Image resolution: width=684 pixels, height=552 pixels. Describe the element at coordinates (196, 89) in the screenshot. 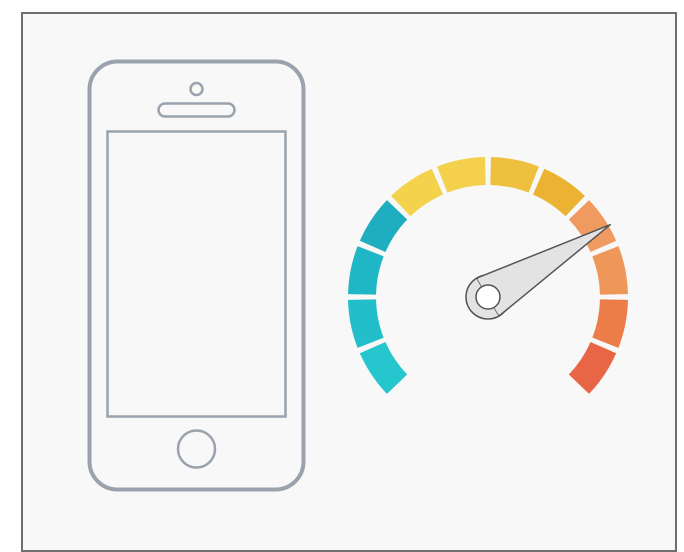

I see `phone-camera` at that location.